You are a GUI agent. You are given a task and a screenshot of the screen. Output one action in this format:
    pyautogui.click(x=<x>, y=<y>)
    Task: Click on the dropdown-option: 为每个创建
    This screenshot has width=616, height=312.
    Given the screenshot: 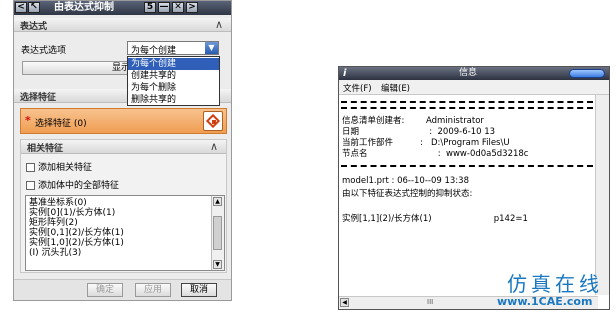 What is the action you would take?
    pyautogui.click(x=173, y=64)
    